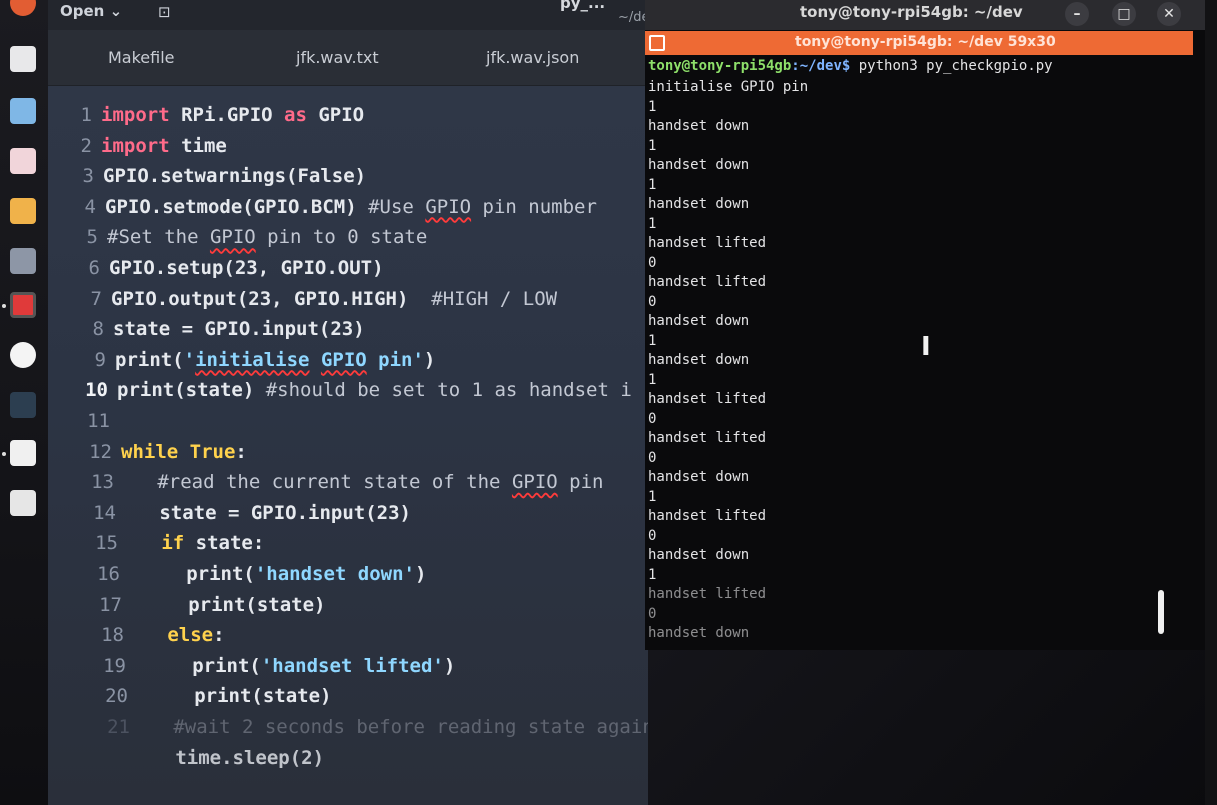 The height and width of the screenshot is (805, 1217). Describe the element at coordinates (100, 451) in the screenshot. I see `line-number: 12` at that location.